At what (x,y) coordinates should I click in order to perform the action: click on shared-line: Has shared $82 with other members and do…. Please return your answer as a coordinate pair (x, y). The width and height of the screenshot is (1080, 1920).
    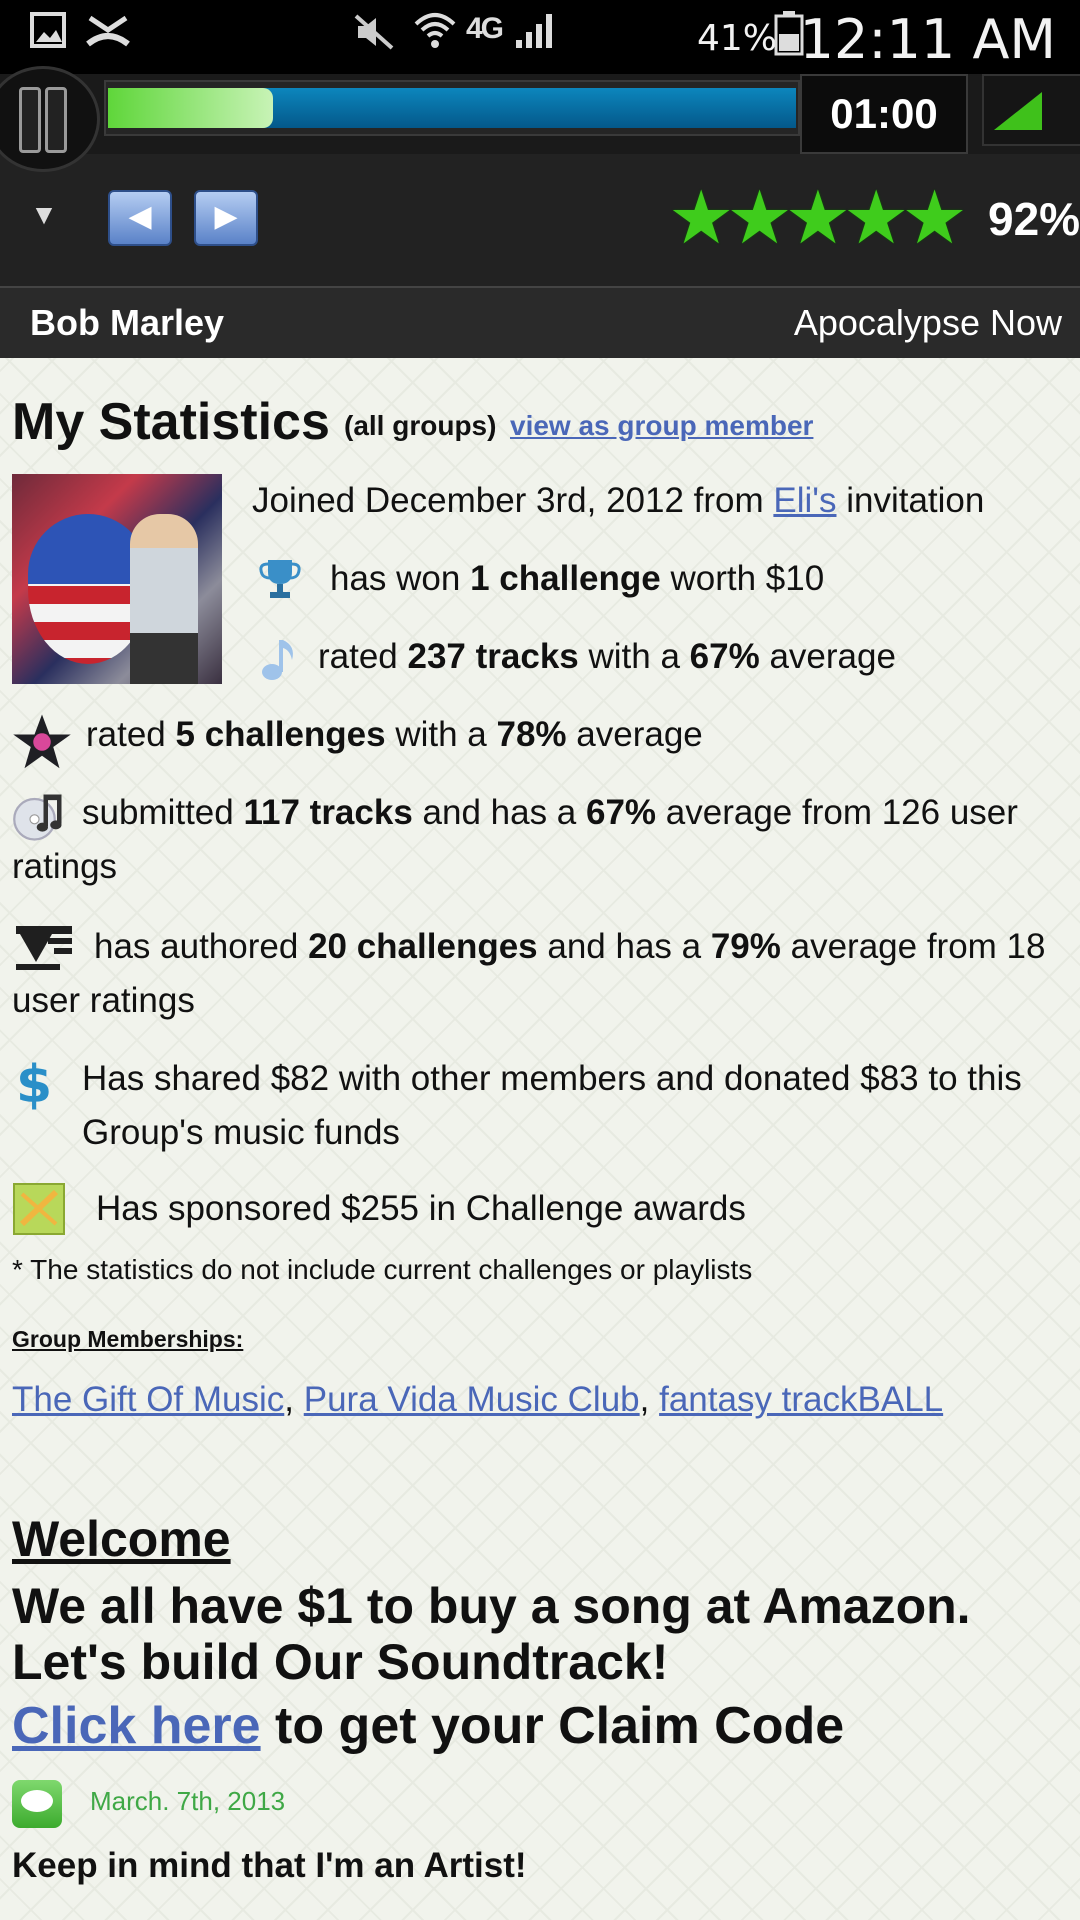
    Looking at the image, I should click on (552, 1105).